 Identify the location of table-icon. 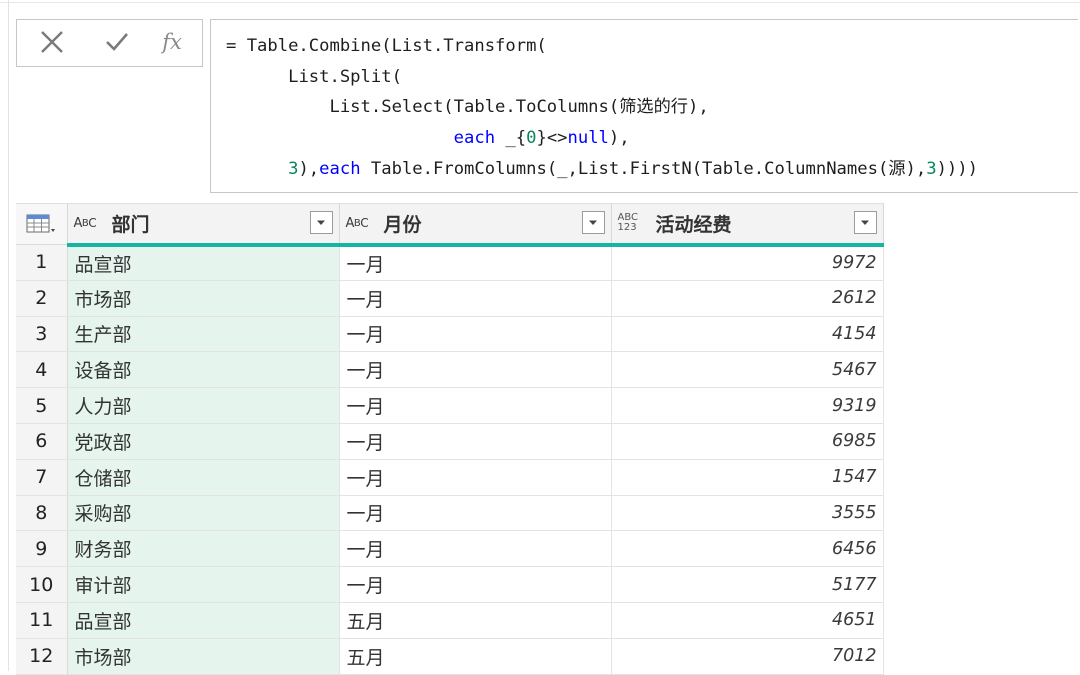
(41, 223).